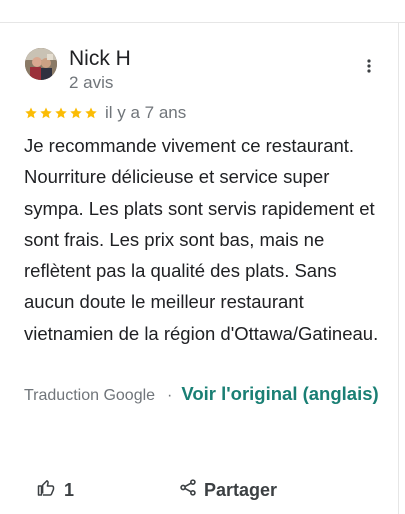 The height and width of the screenshot is (514, 405). What do you see at coordinates (69, 489) in the screenshot?
I see `like-count: 1` at bounding box center [69, 489].